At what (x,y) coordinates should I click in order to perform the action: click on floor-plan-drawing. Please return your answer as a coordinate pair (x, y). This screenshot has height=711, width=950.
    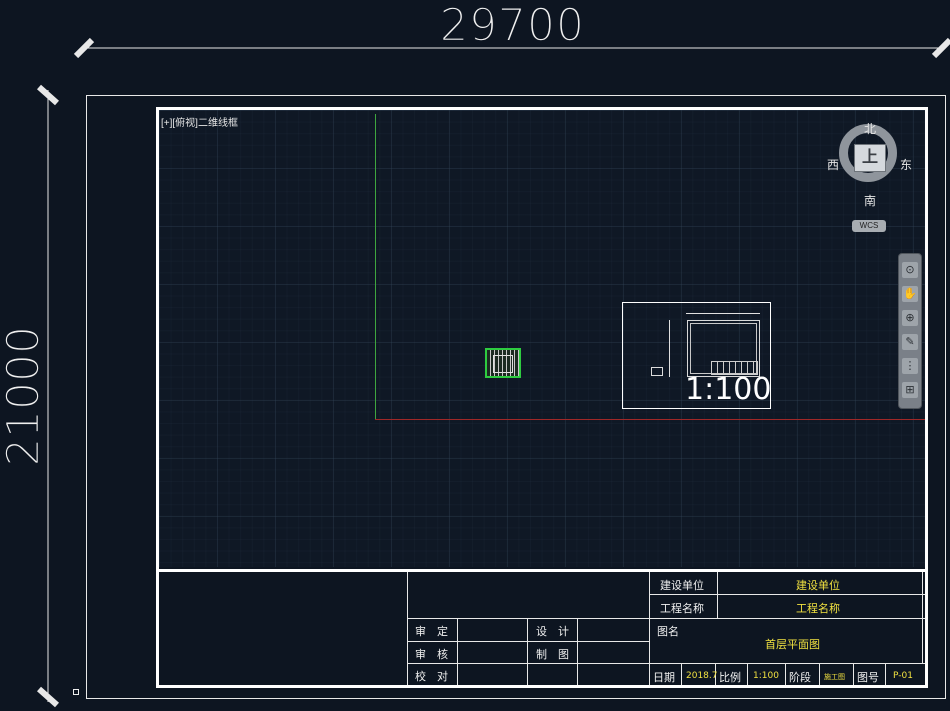
    Looking at the image, I should click on (503, 363).